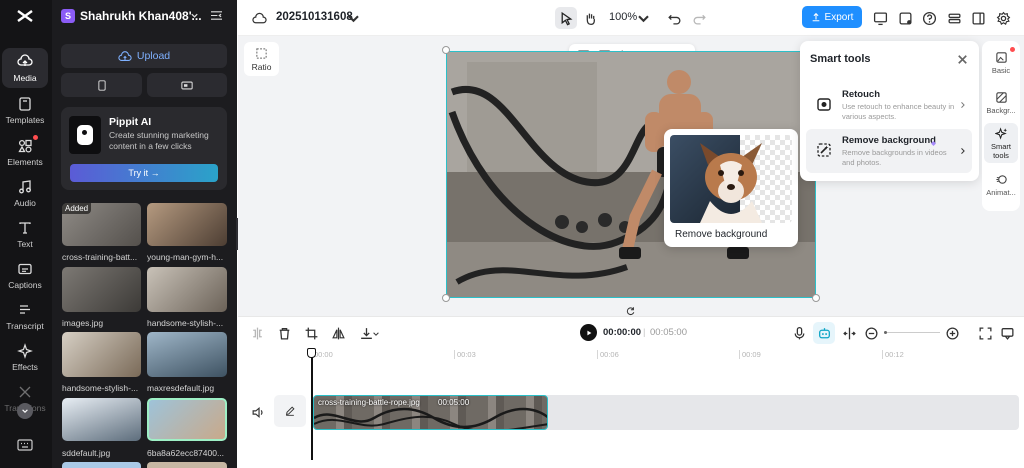 The height and width of the screenshot is (468, 1024). I want to click on magic-wand-icon, so click(824, 150).